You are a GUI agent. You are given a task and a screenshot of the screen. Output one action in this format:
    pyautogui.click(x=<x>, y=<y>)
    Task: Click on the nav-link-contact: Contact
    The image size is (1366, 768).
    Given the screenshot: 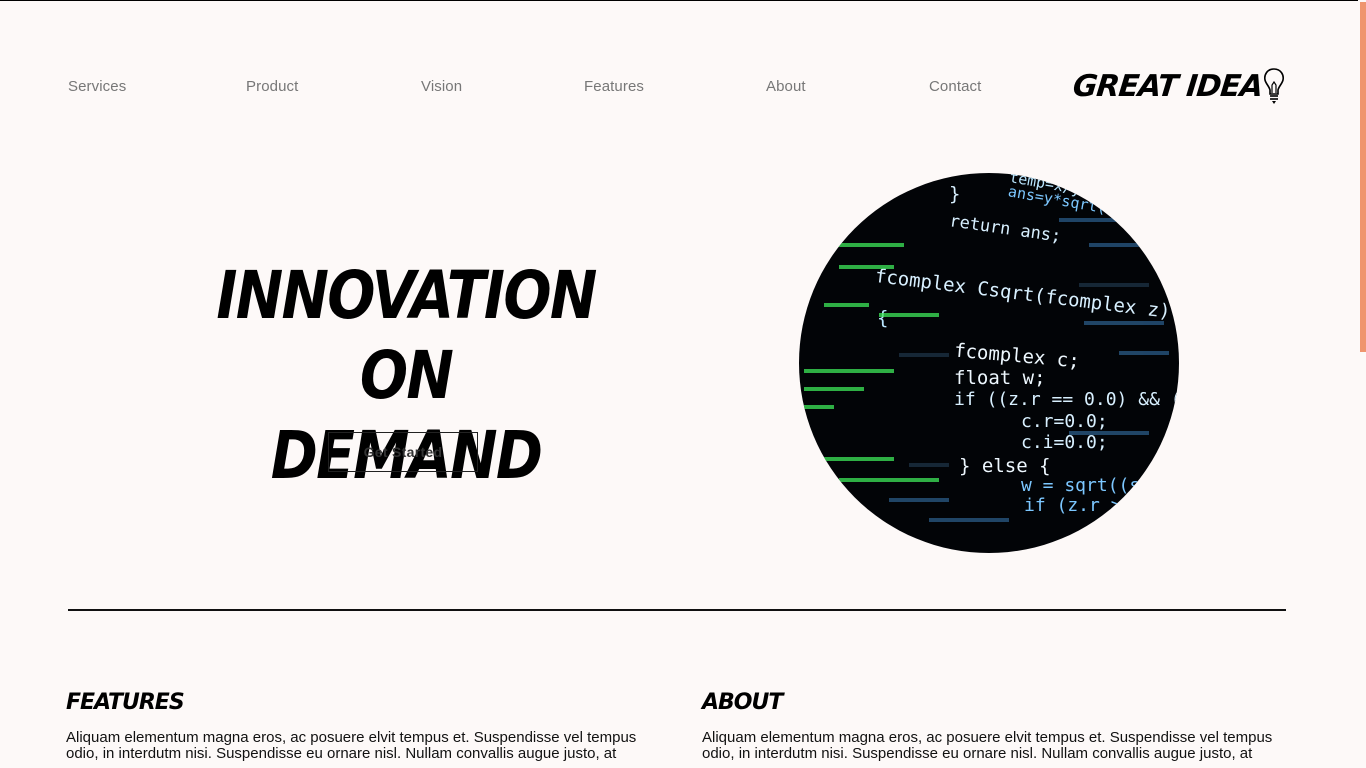 What is the action you would take?
    pyautogui.click(x=955, y=86)
    